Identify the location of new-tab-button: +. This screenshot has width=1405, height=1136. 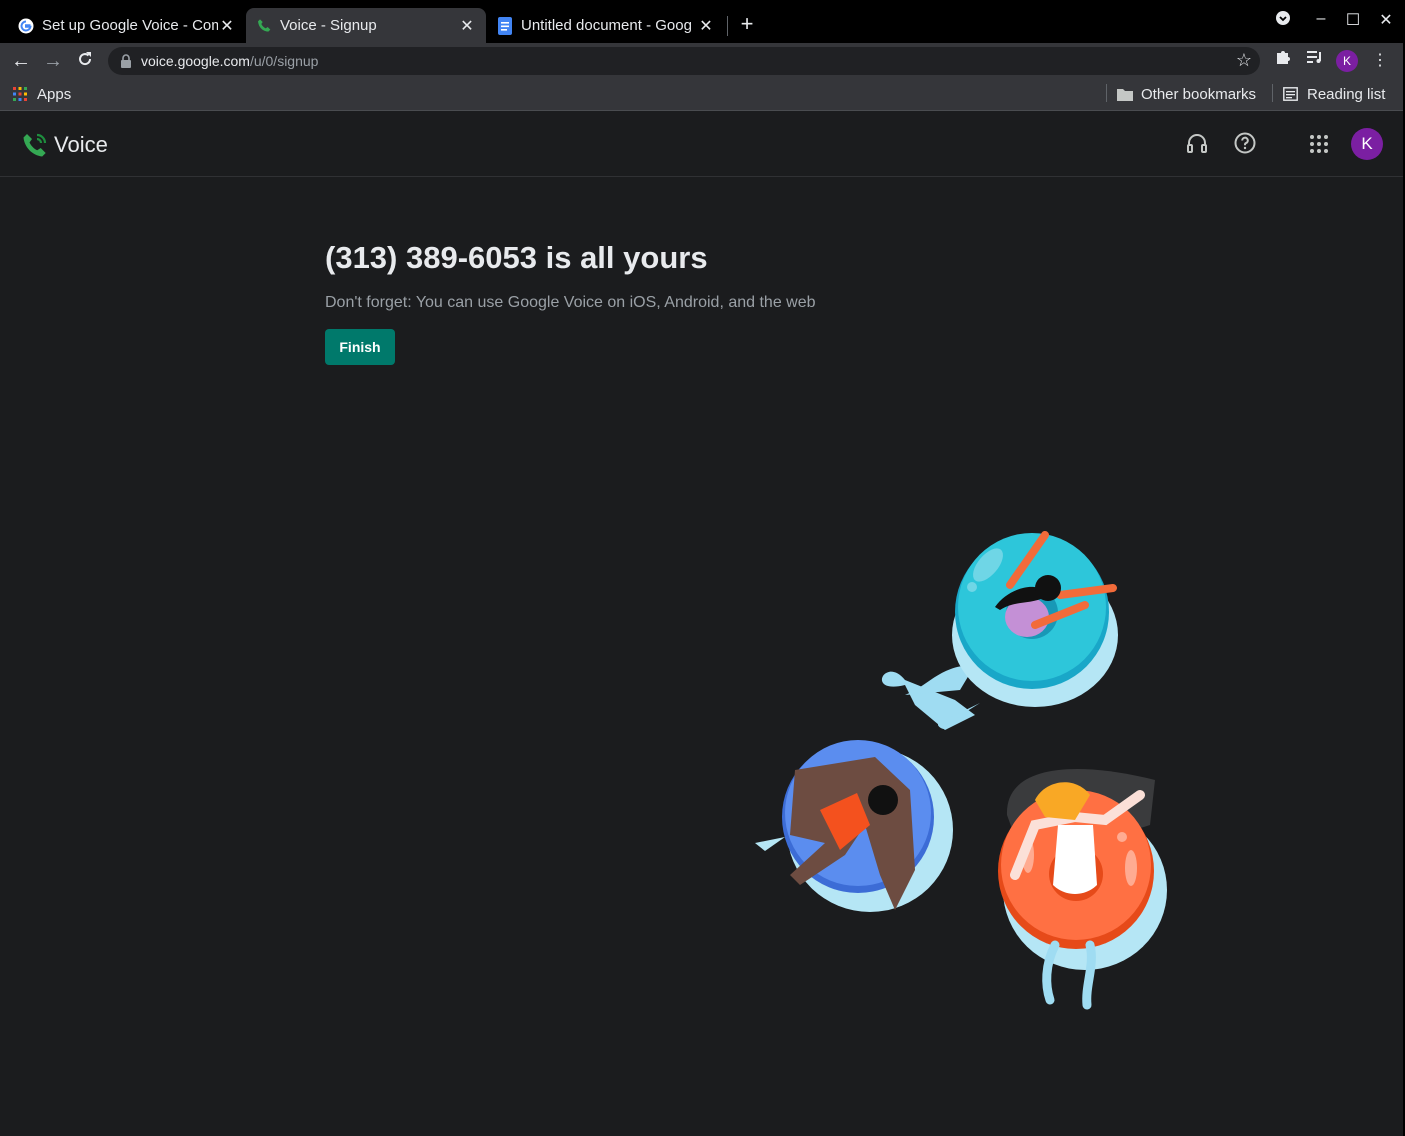
(747, 24).